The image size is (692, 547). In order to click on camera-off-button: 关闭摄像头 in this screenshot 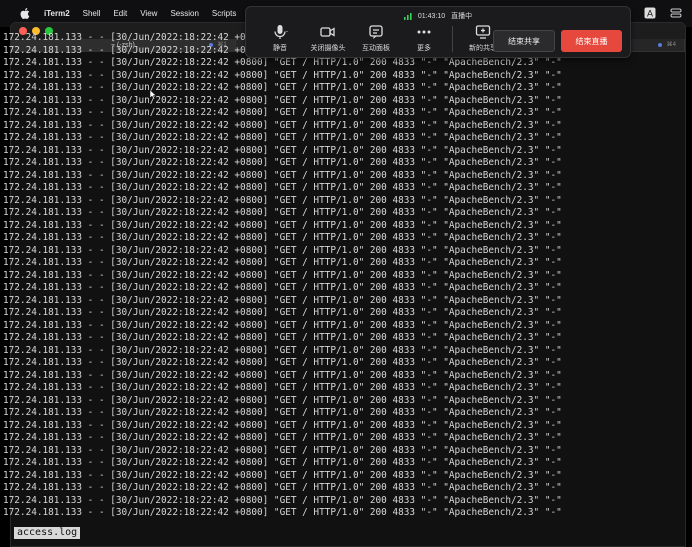, I will do `click(328, 38)`.